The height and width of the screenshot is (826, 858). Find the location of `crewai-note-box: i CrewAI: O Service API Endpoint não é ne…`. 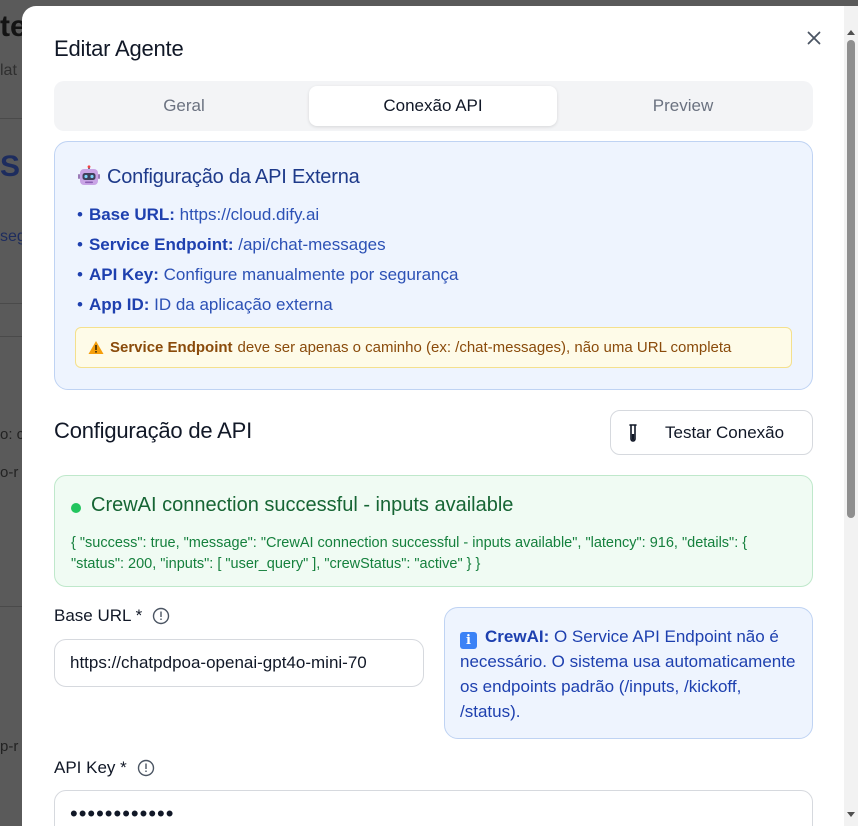

crewai-note-box: i CrewAI: O Service API Endpoint não é ne… is located at coordinates (628, 673).